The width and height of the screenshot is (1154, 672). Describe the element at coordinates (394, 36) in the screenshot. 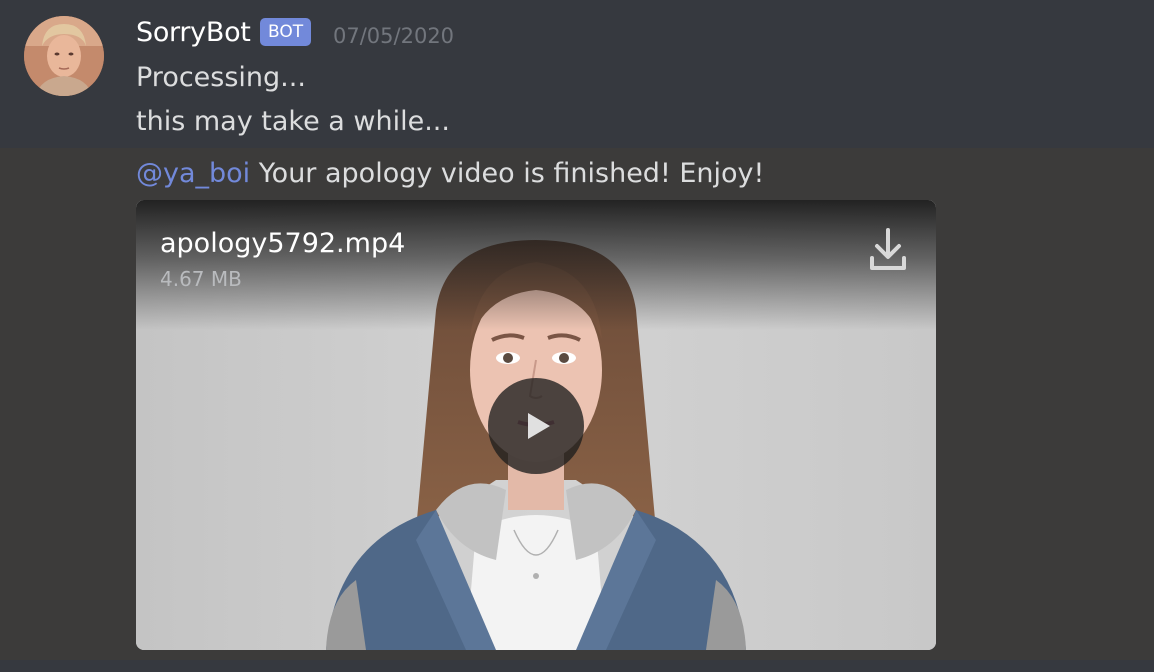

I see `message-timestamp: 07/05/2020` at that location.